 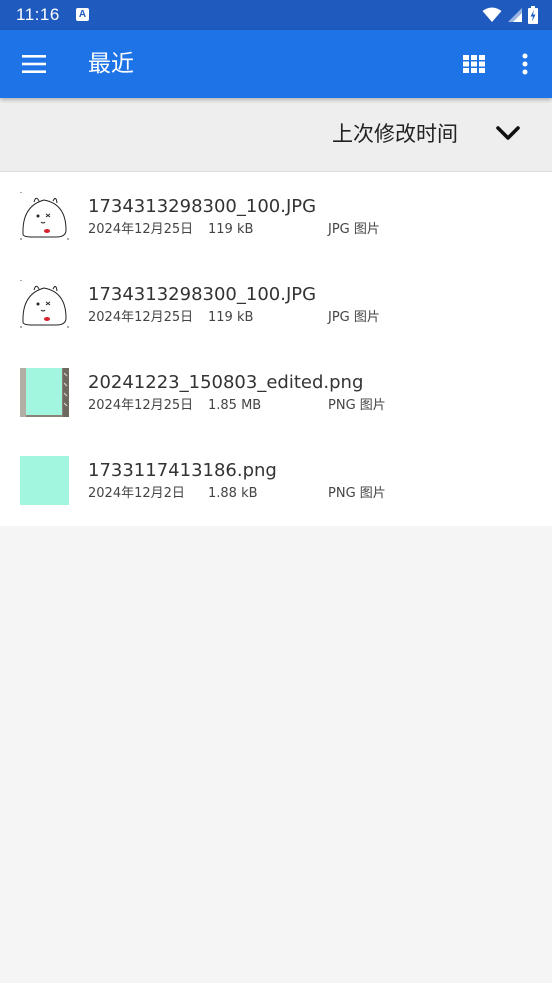 What do you see at coordinates (276, 15) in the screenshot?
I see `status-bar: 11:16 A` at bounding box center [276, 15].